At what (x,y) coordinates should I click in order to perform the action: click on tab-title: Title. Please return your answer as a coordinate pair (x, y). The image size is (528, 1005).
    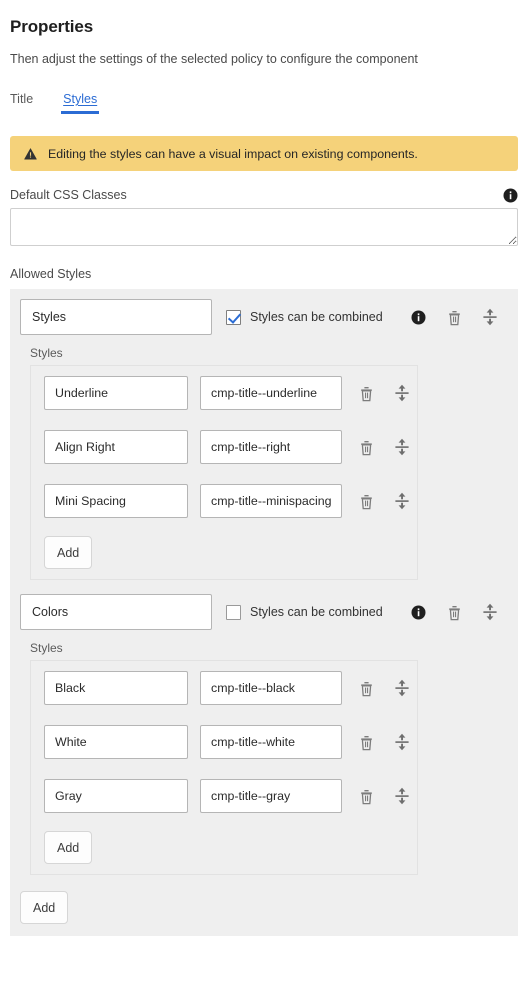
    Looking at the image, I should click on (21, 103).